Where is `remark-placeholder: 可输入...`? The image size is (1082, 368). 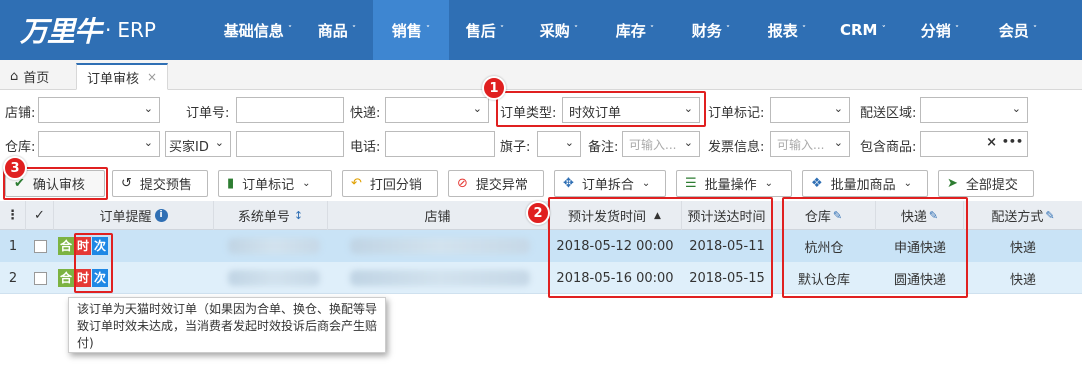 remark-placeholder: 可输入... is located at coordinates (653, 145).